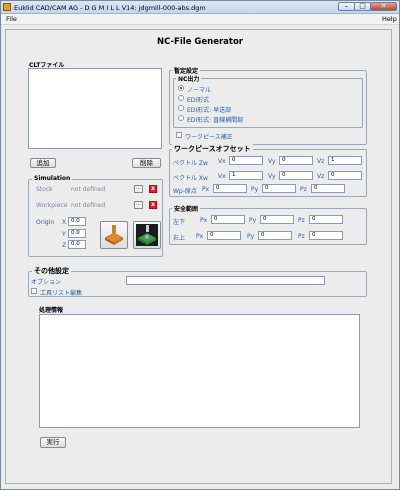  I want to click on stock-value: not defined, so click(88, 189).